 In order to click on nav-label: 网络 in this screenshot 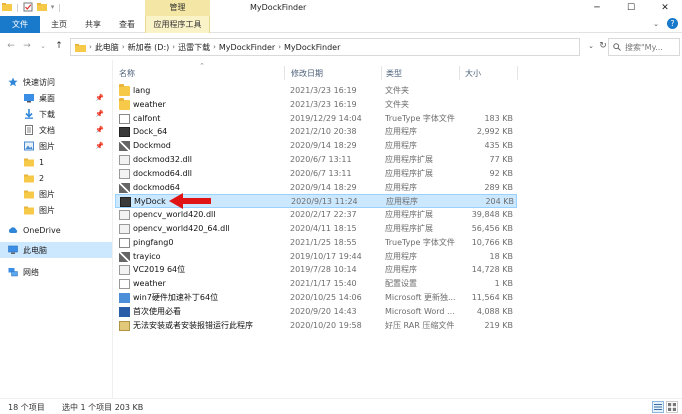, I will do `click(31, 272)`.